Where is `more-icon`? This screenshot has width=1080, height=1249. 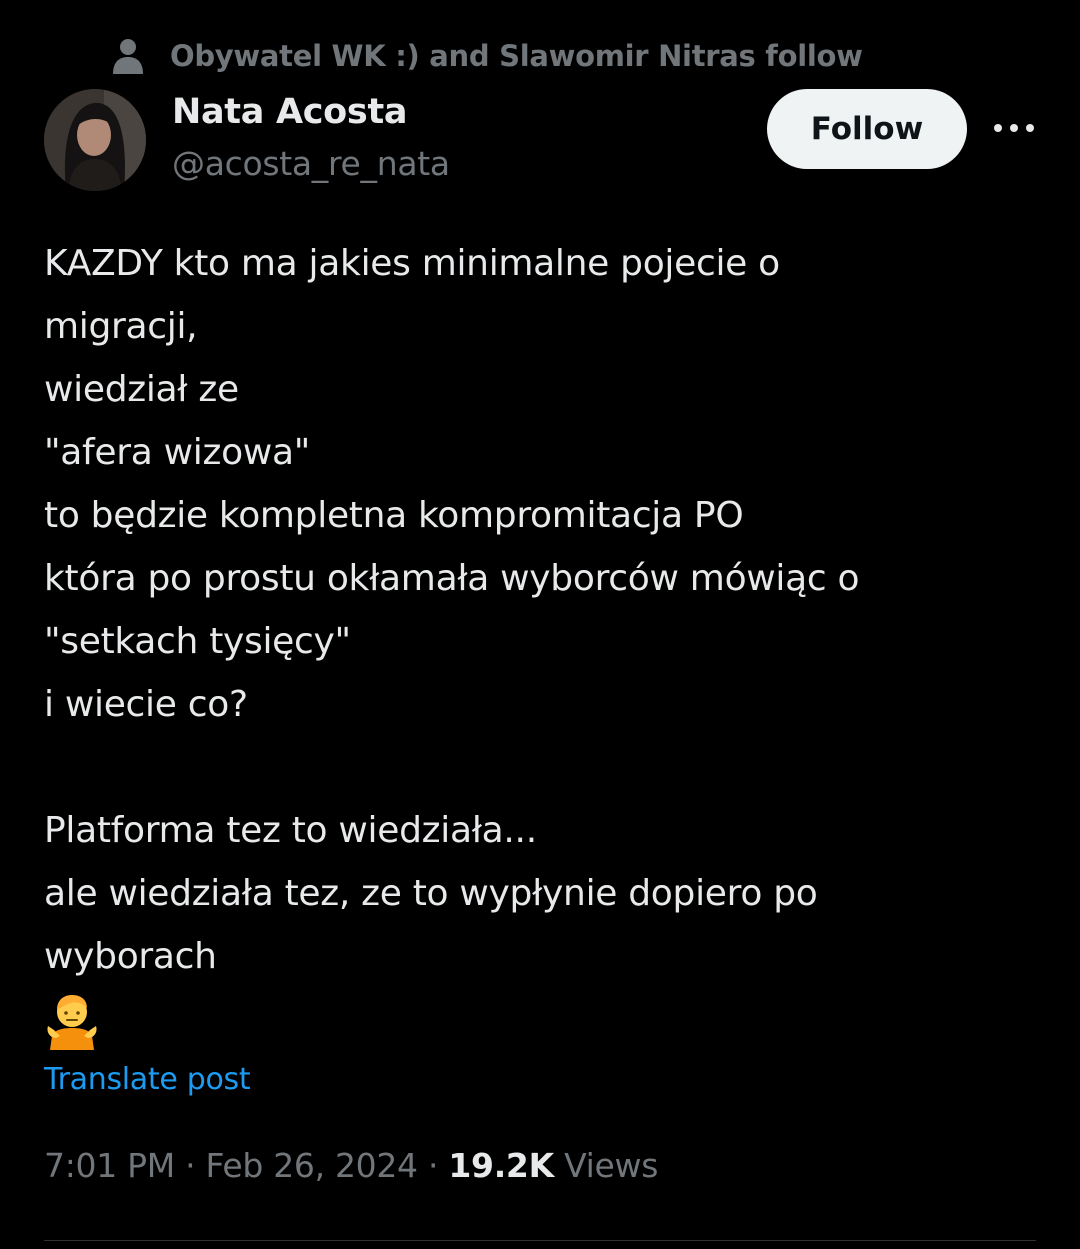
more-icon is located at coordinates (1014, 128).